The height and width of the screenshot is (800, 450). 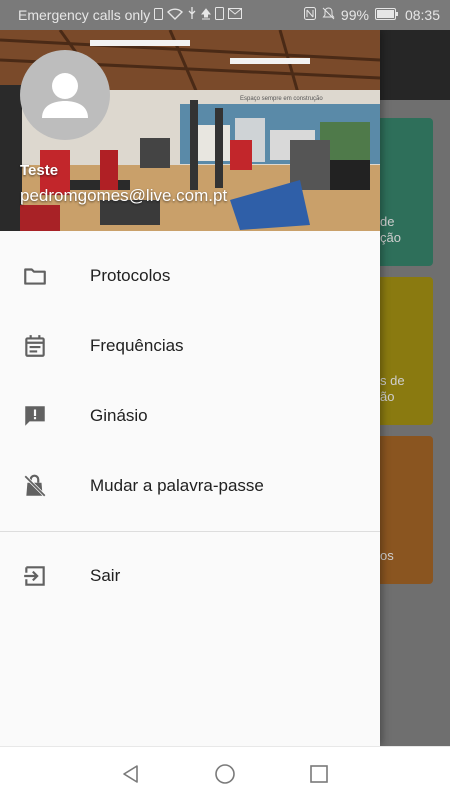 What do you see at coordinates (35, 416) in the screenshot?
I see `feedback-icon` at bounding box center [35, 416].